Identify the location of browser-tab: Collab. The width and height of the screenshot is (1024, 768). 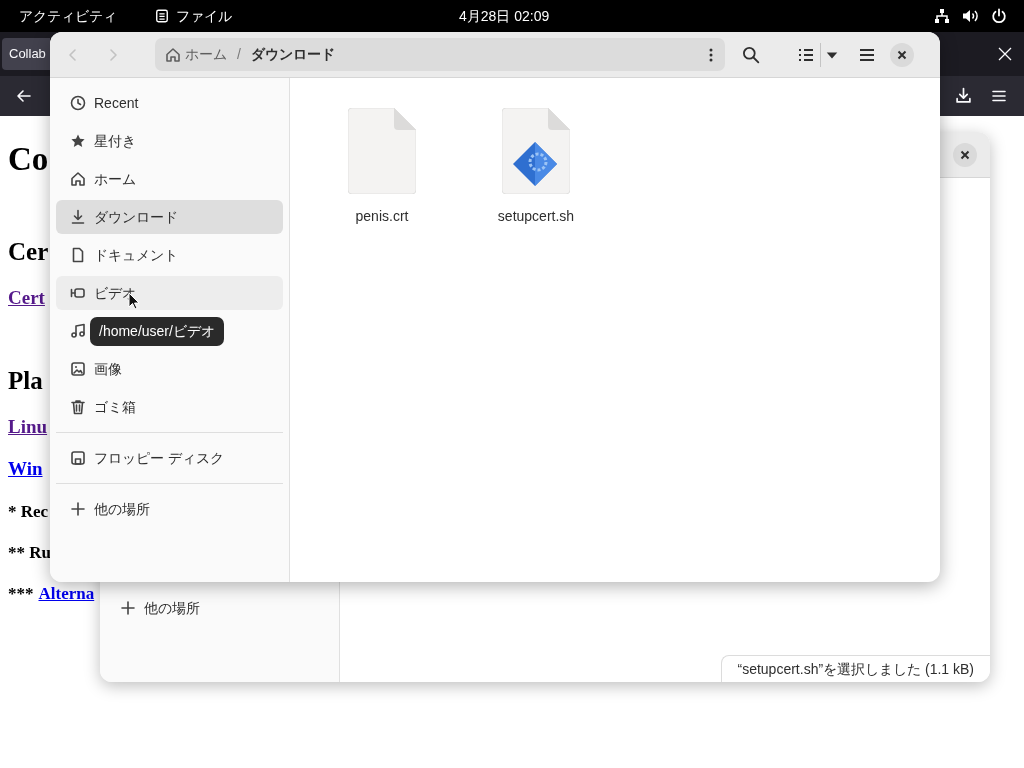
(26, 54).